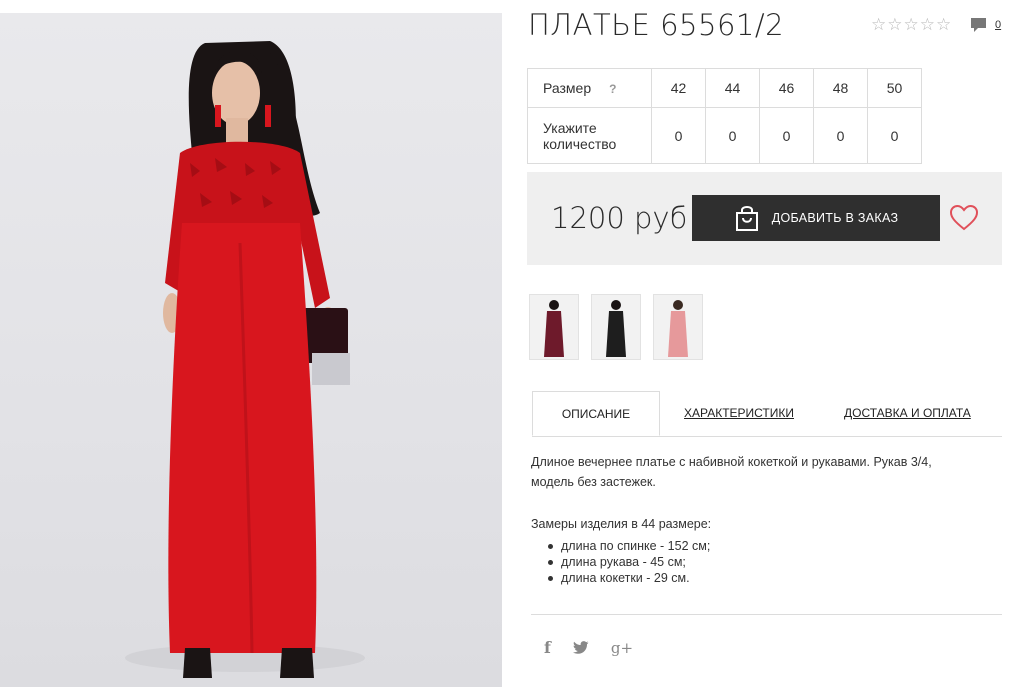  Describe the element at coordinates (998, 25) in the screenshot. I see `comments-count: 0` at that location.